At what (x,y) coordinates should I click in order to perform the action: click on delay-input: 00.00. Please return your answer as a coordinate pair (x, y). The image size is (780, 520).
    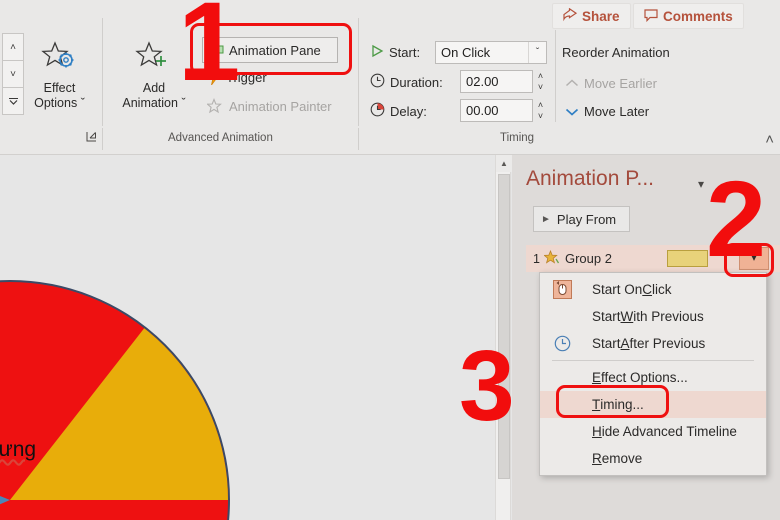
    Looking at the image, I should click on (496, 110).